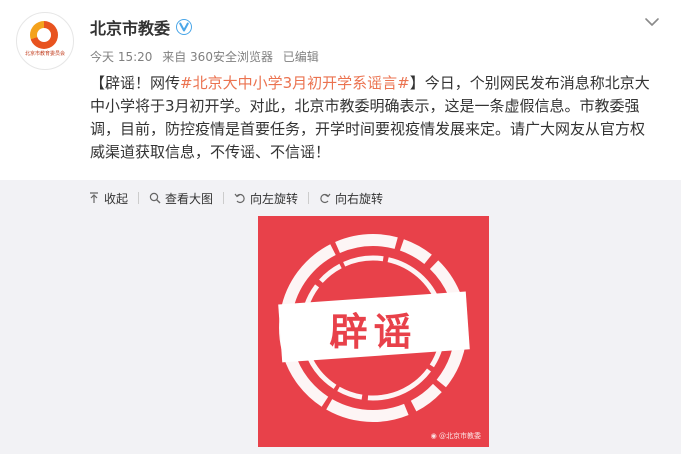 The height and width of the screenshot is (454, 681). I want to click on avatar-logo-text: 北京市教育委员会, so click(44, 54).